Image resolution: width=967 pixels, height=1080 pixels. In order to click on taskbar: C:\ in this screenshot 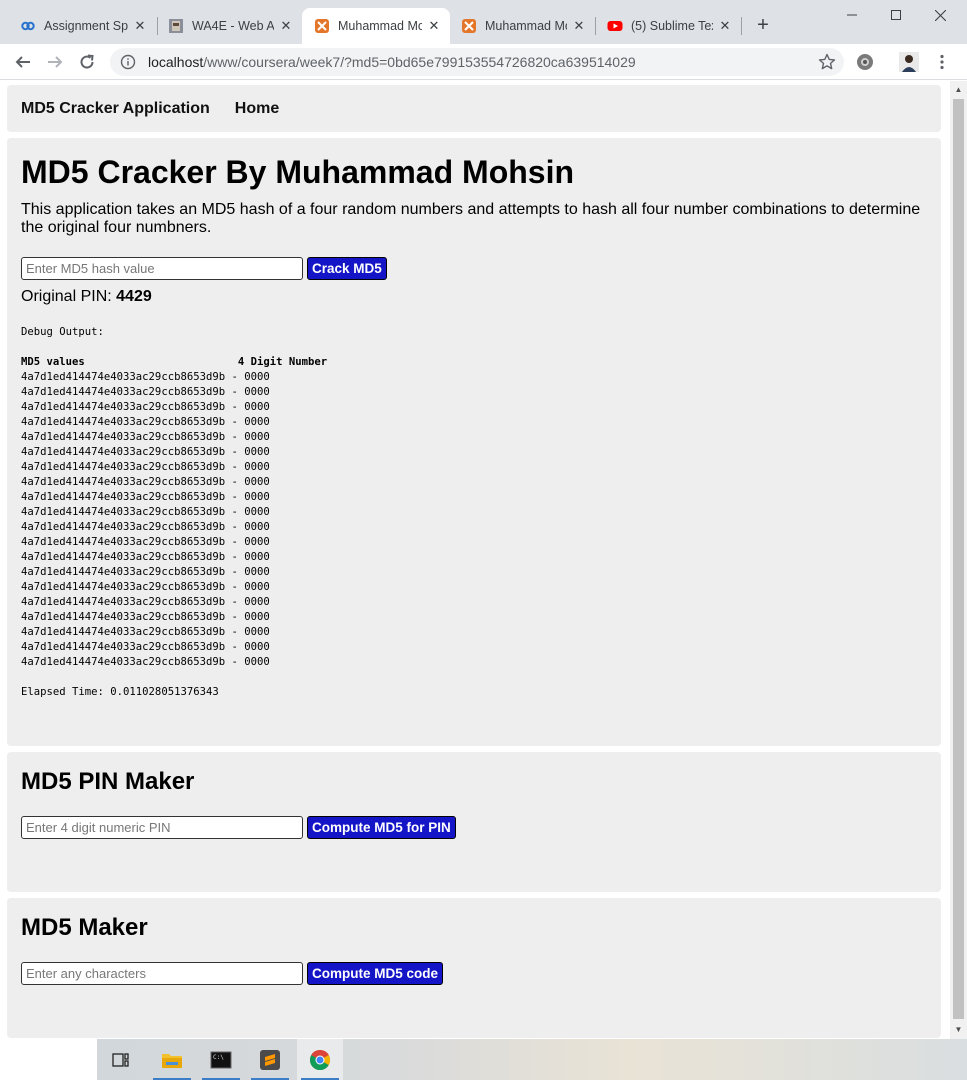, I will do `click(483, 1059)`.